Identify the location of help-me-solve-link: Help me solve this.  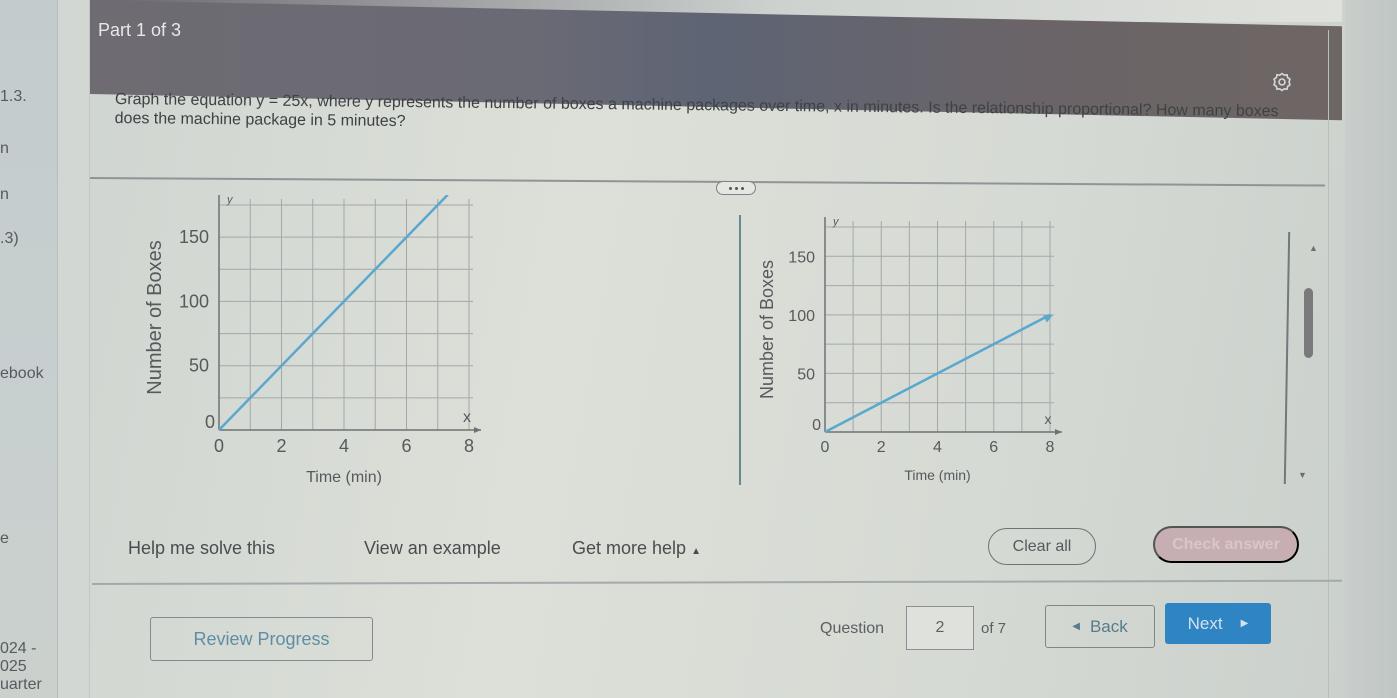
(201, 548).